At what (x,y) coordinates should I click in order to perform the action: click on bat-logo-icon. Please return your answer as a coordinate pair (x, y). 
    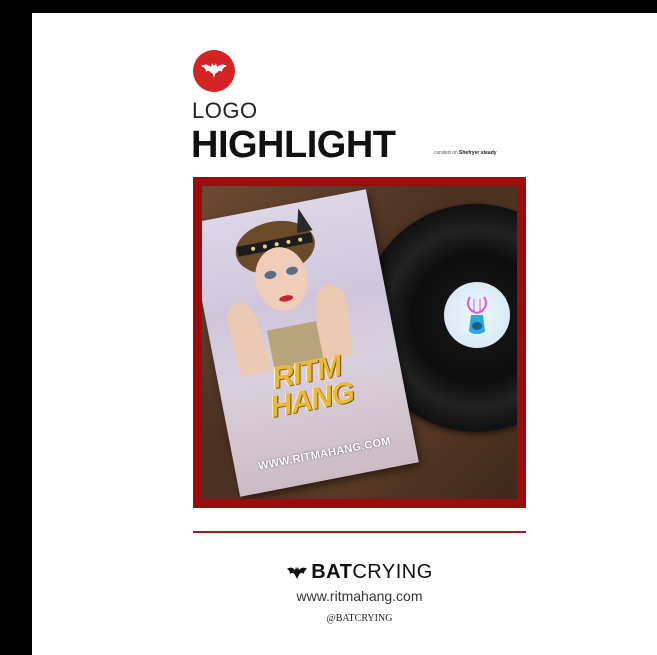
    Looking at the image, I should click on (214, 71).